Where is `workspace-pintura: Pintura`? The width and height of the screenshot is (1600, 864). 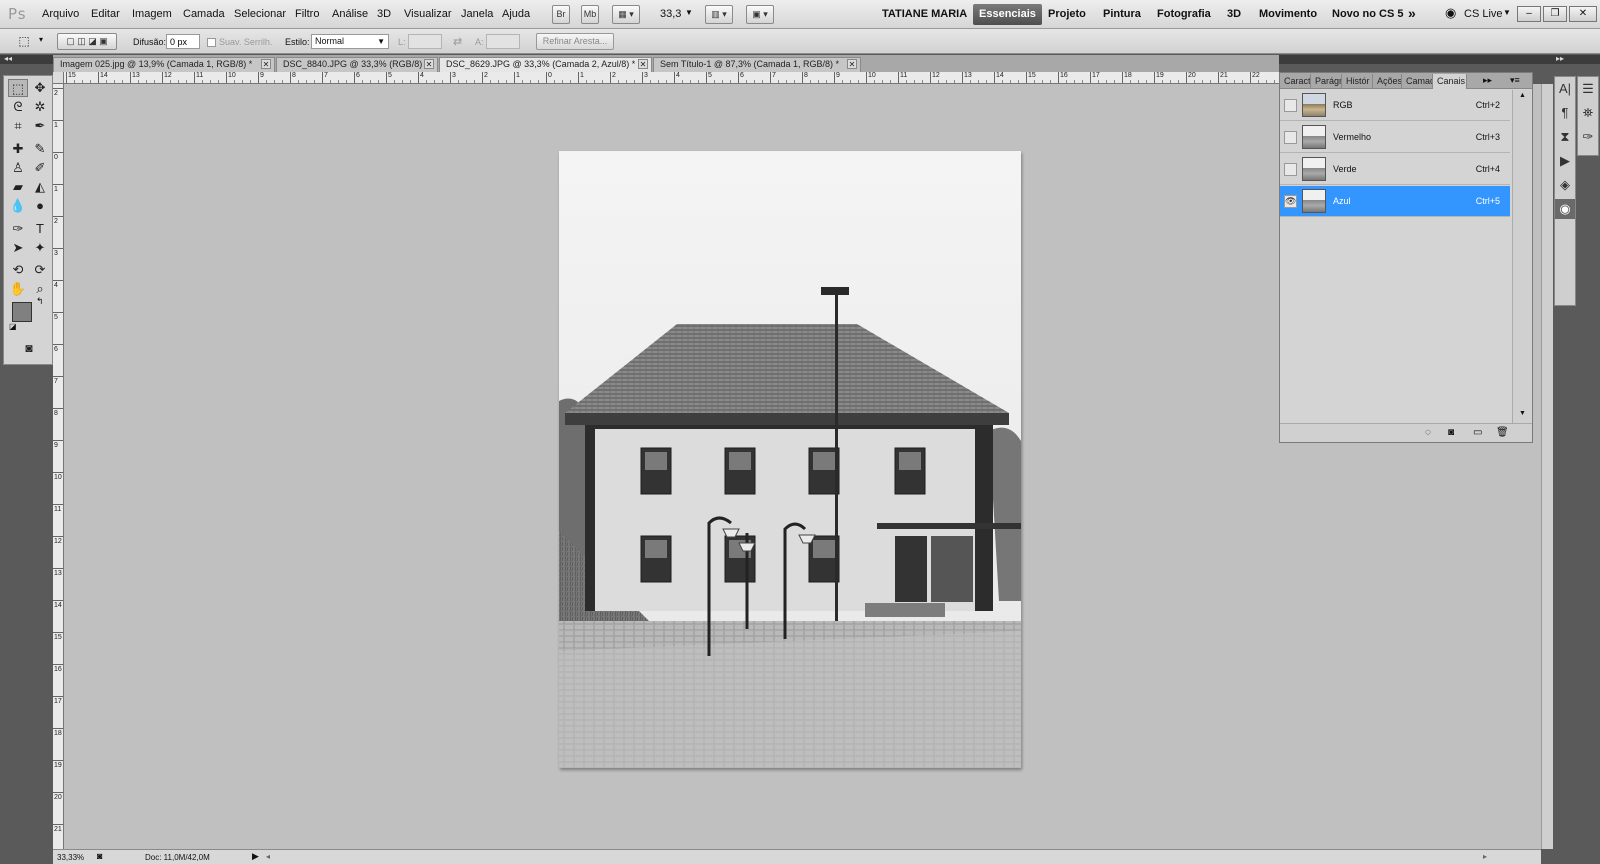 workspace-pintura: Pintura is located at coordinates (1122, 14).